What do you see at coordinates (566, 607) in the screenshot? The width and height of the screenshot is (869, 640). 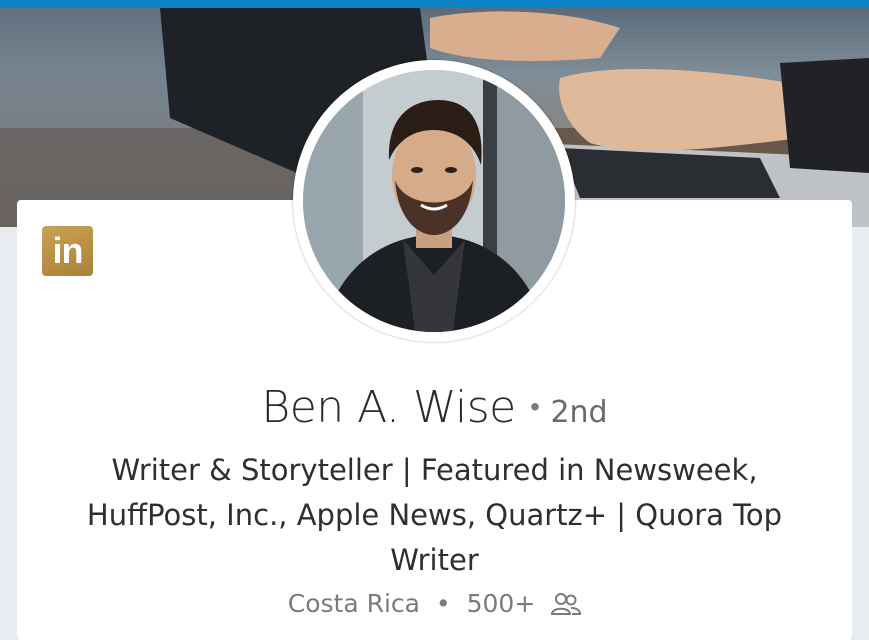 I see `connections-icon` at bounding box center [566, 607].